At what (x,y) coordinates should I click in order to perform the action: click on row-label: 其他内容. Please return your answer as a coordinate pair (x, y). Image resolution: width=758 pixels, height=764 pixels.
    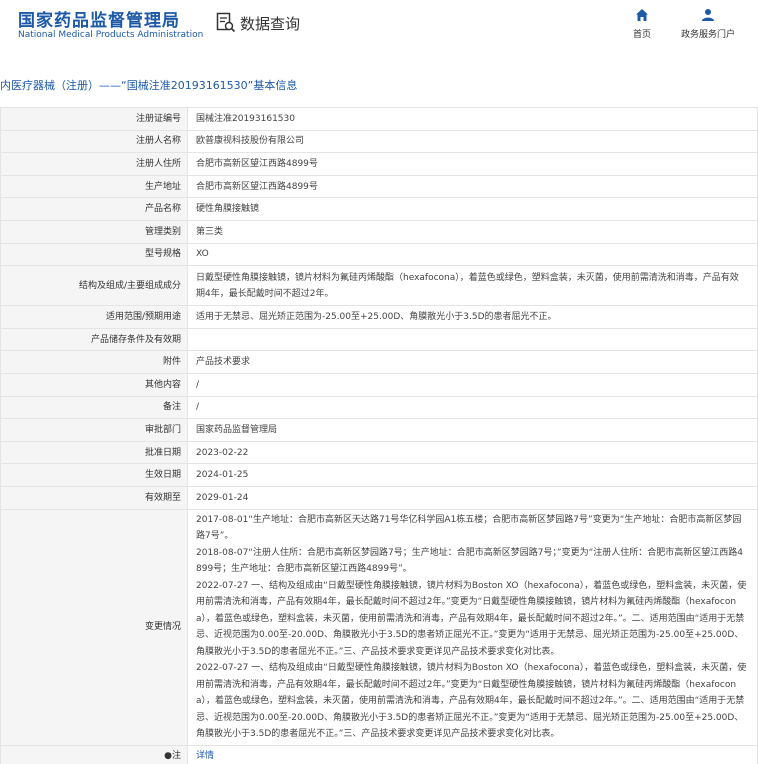
    Looking at the image, I should click on (94, 384).